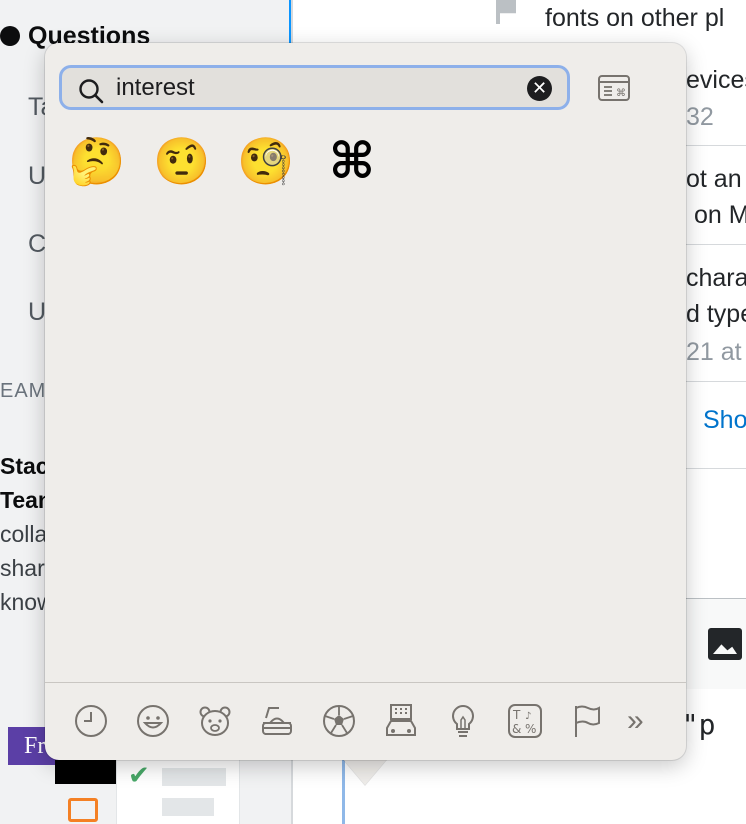  Describe the element at coordinates (182, 161) in the screenshot. I see `emoji-face-with-raised-eyebrow: 🤨` at that location.